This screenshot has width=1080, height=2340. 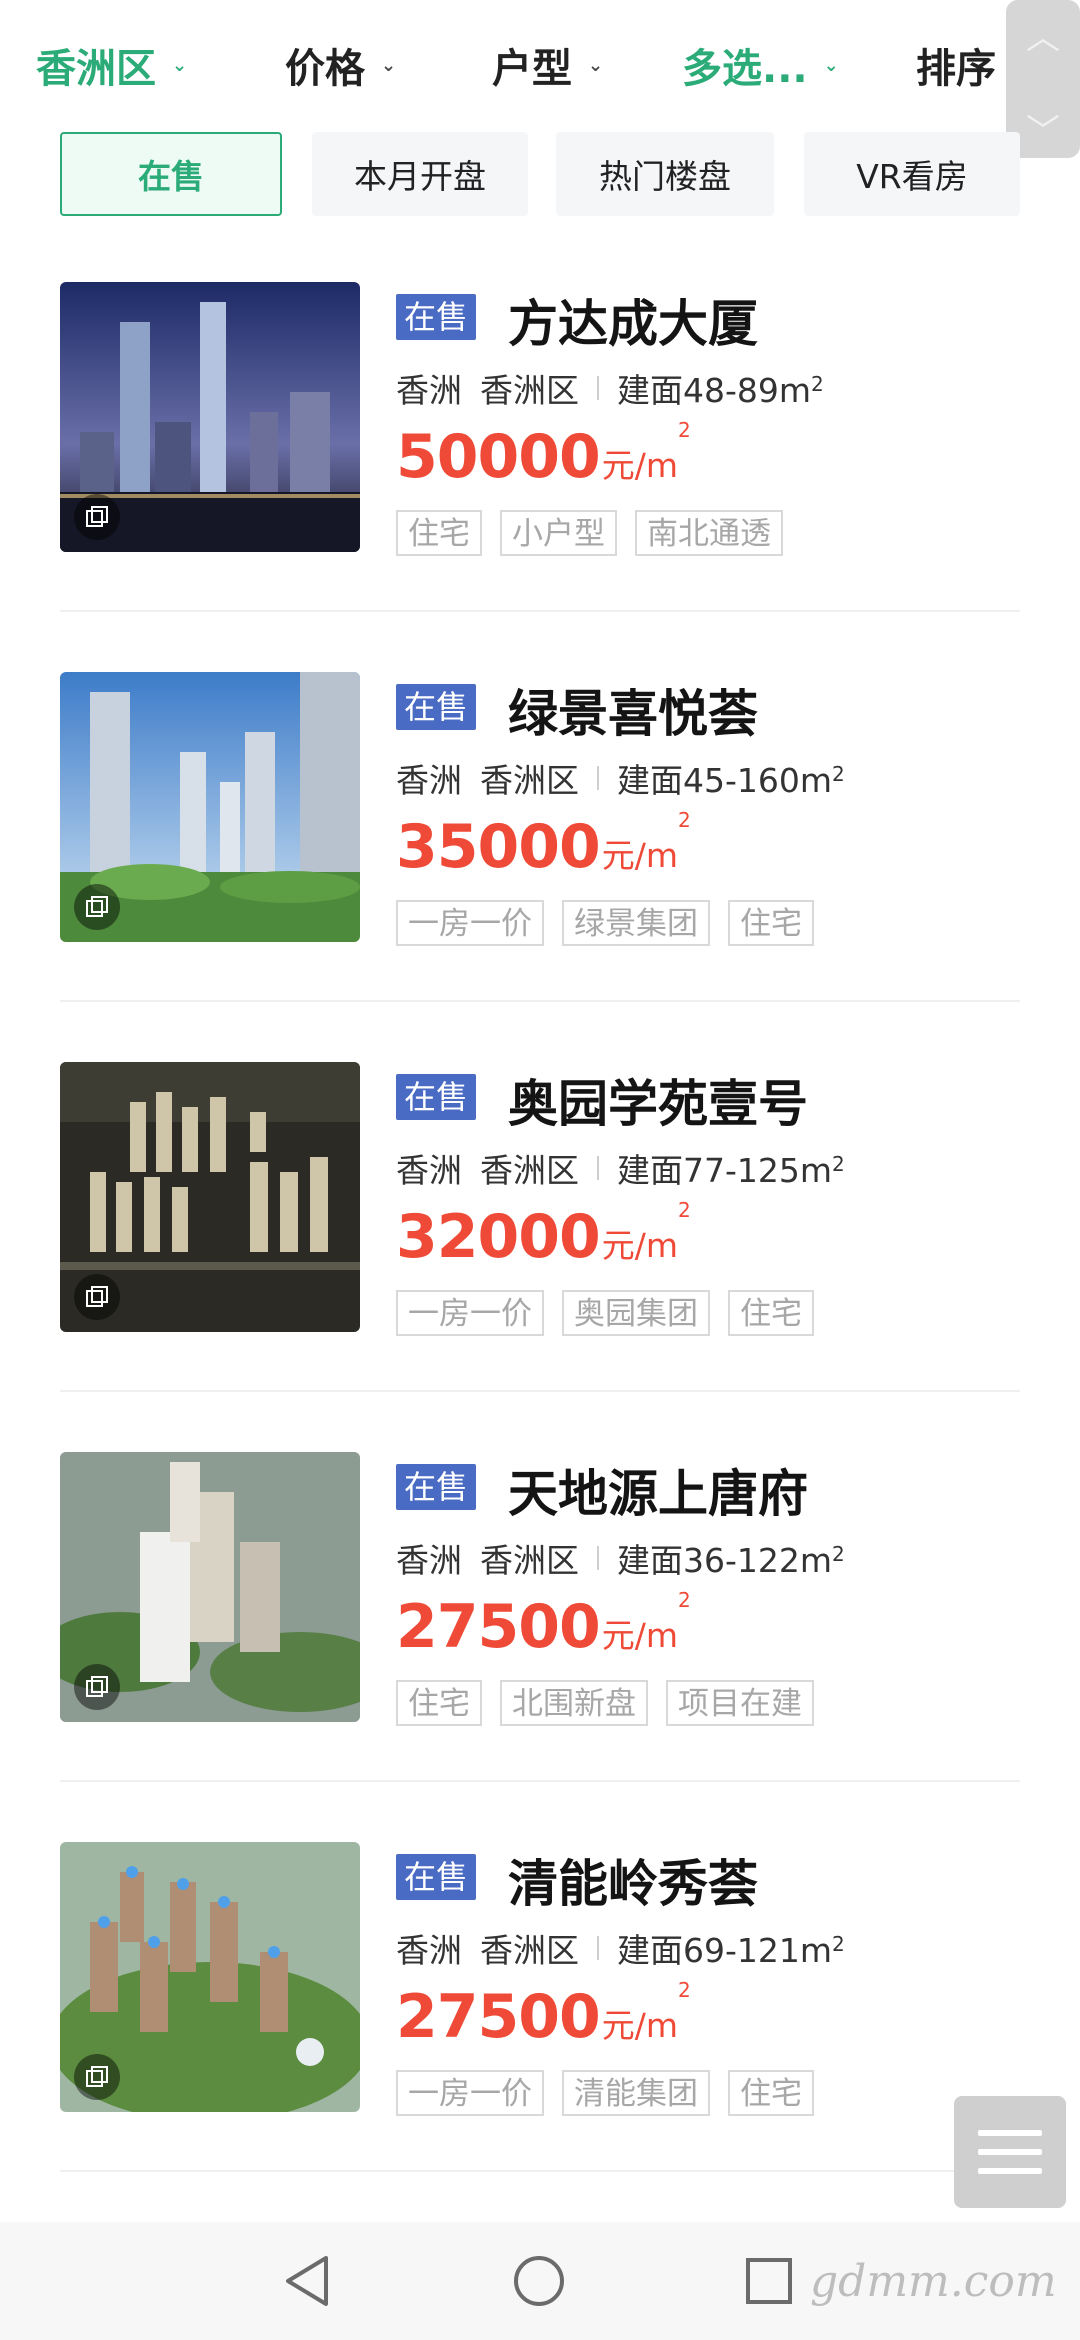 I want to click on floating-menu-button, so click(x=1010, y=2152).